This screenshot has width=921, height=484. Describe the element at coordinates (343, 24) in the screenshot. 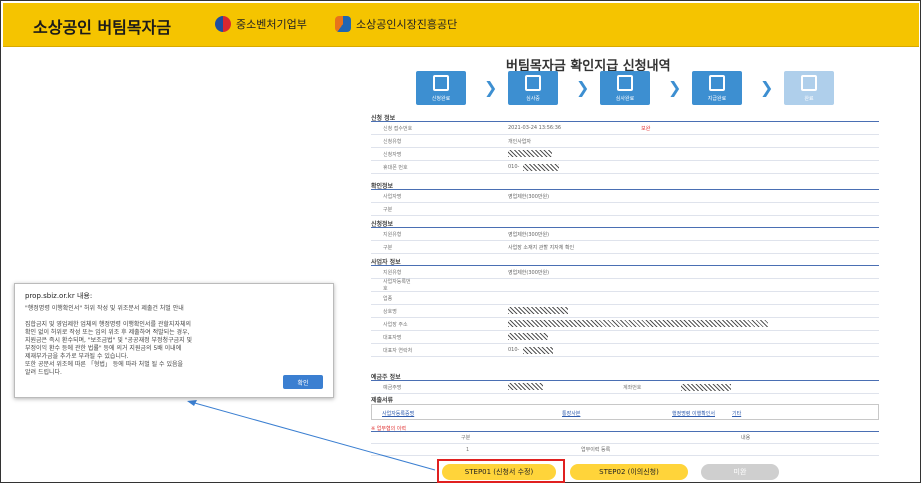

I see `agency-logo-icon` at that location.